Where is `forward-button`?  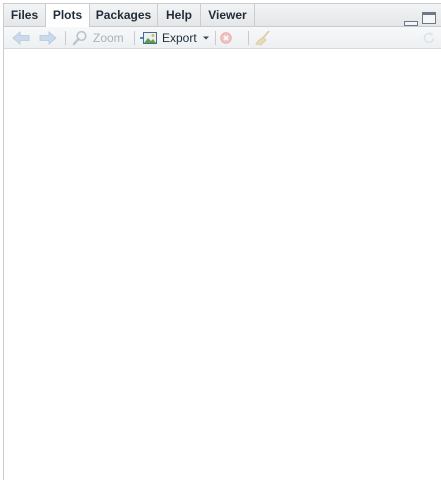
forward-button is located at coordinates (48, 38).